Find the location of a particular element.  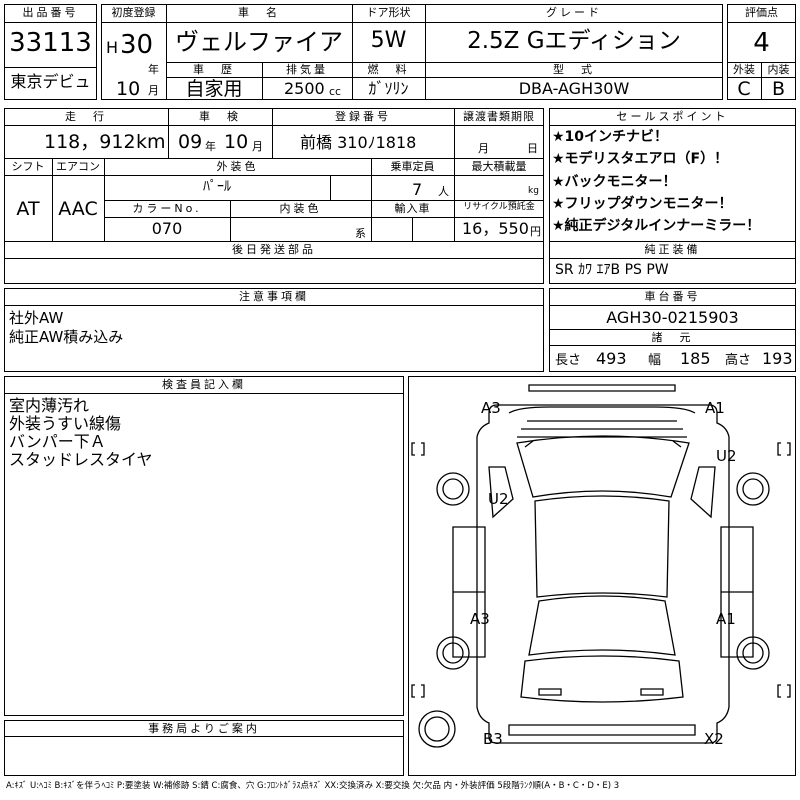

inspection-year-unit: 年 is located at coordinates (210, 146).